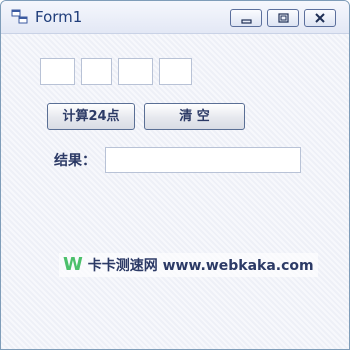  I want to click on minimize-button, so click(246, 18).